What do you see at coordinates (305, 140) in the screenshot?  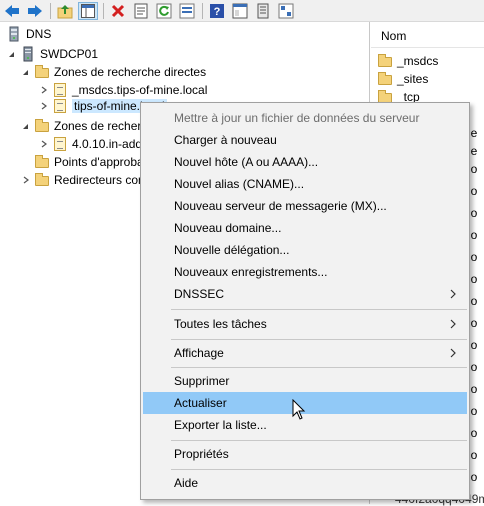 I see `menu-item-reload: Charger à nouveau` at bounding box center [305, 140].